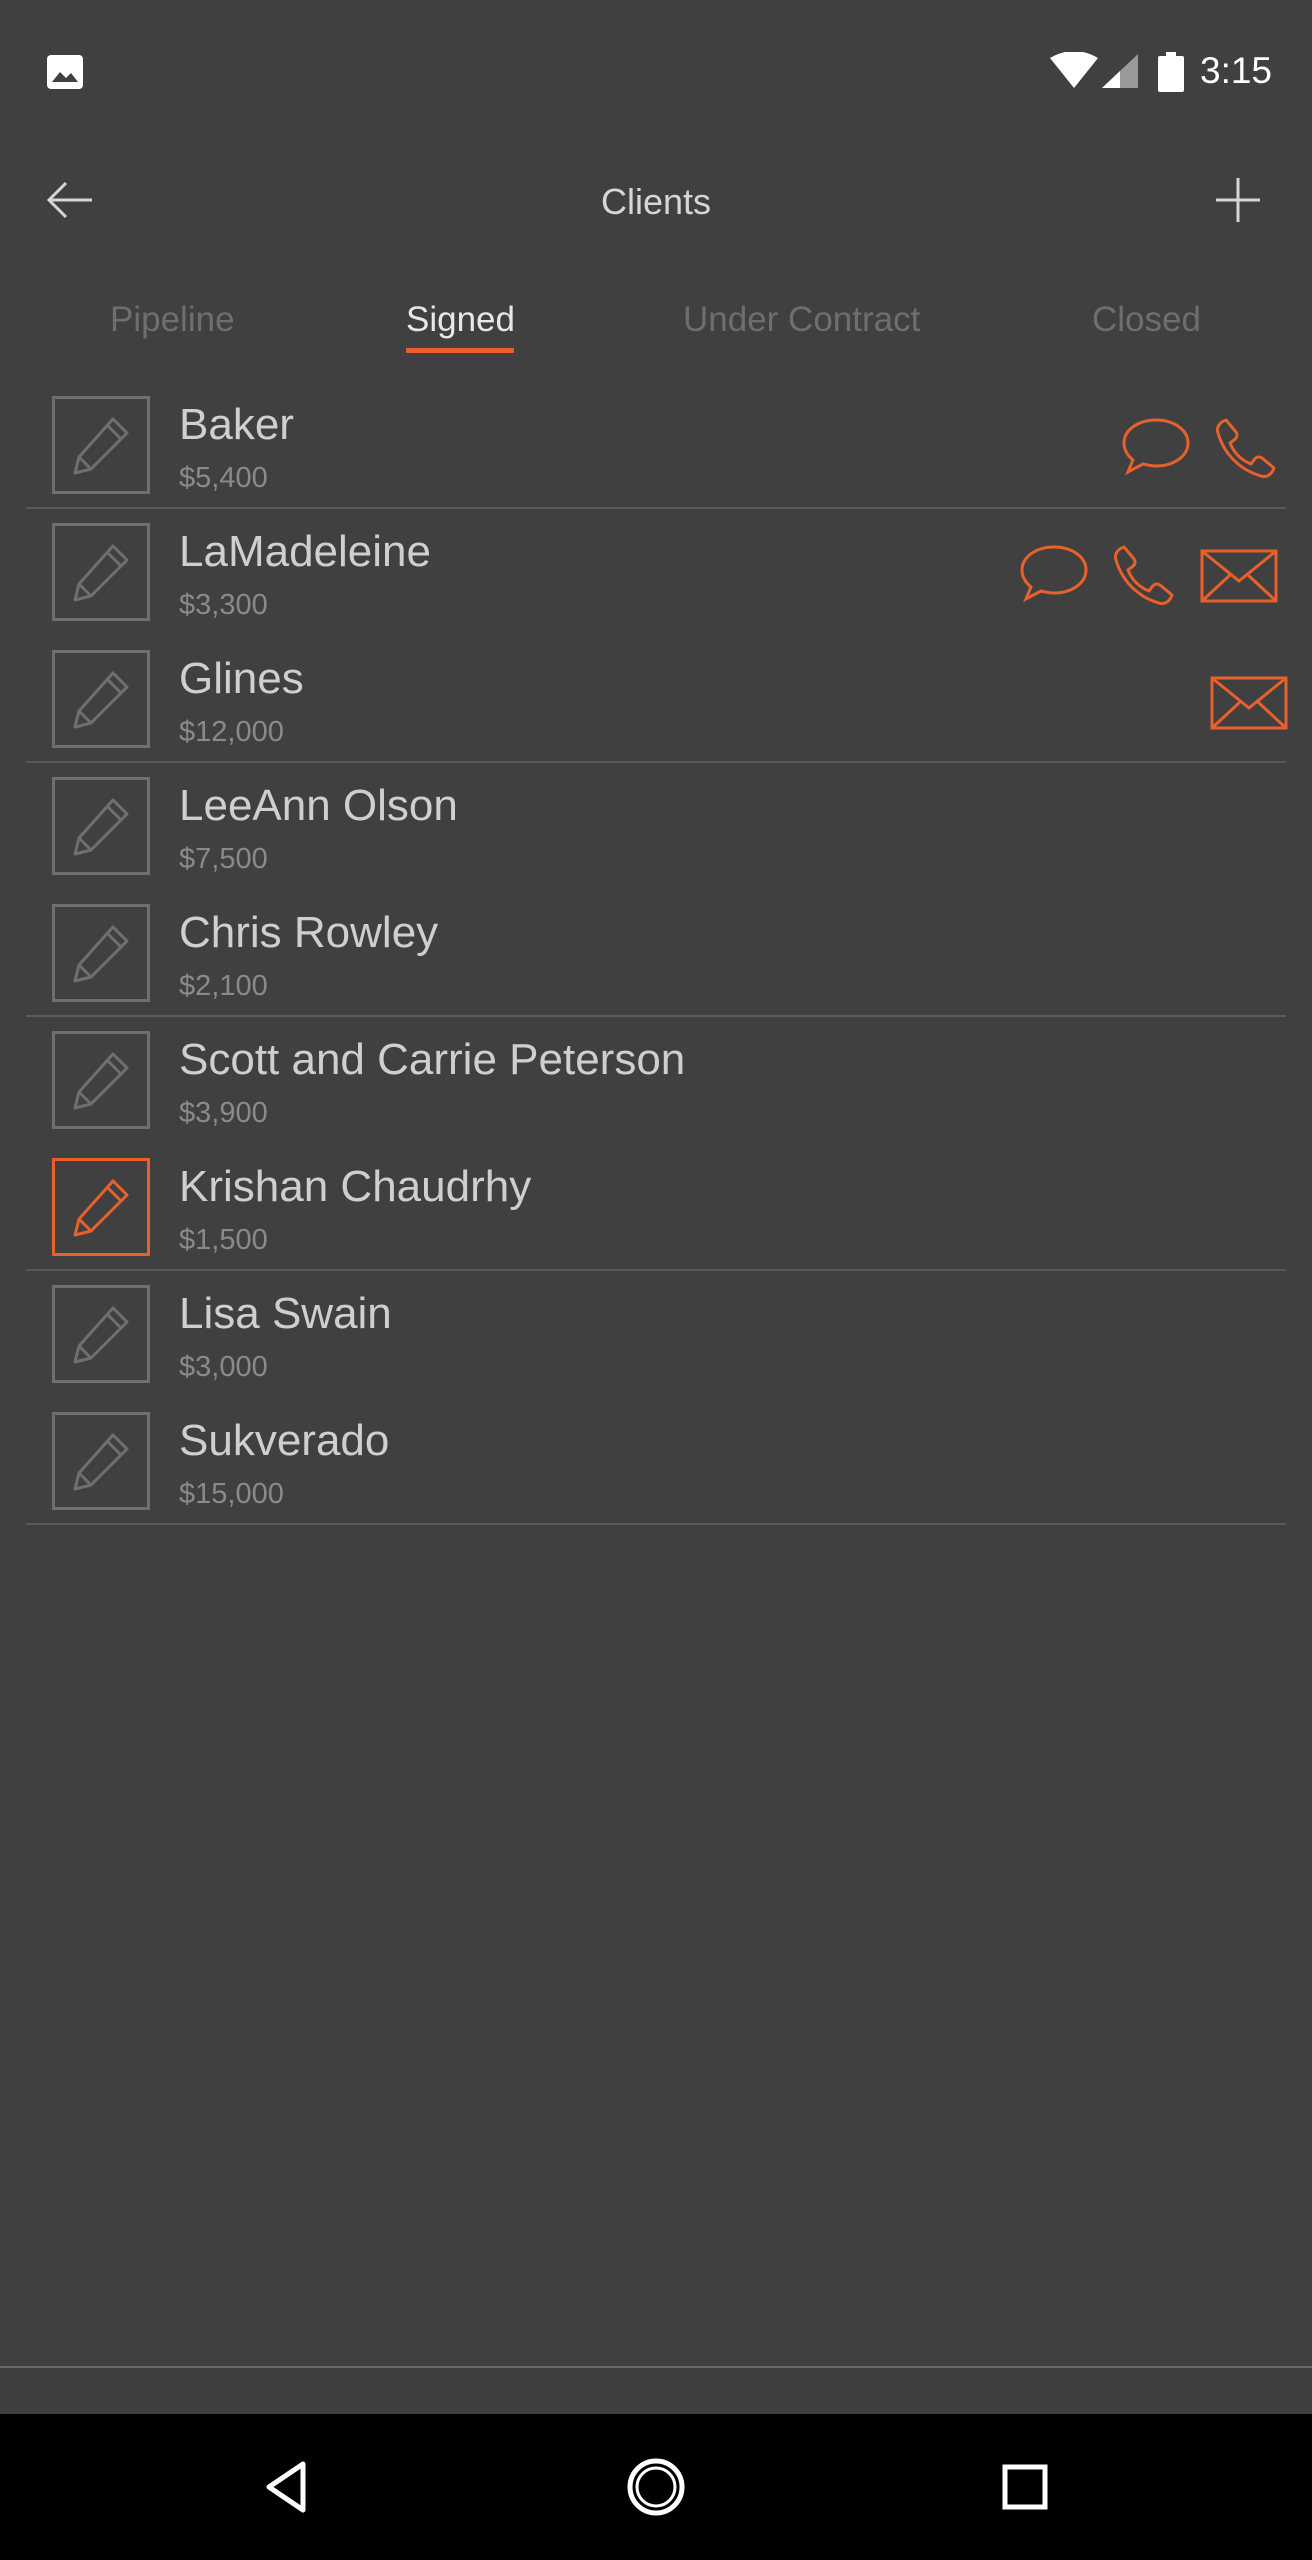 The width and height of the screenshot is (1312, 2560). I want to click on clock-time: 3:15, so click(1236, 70).